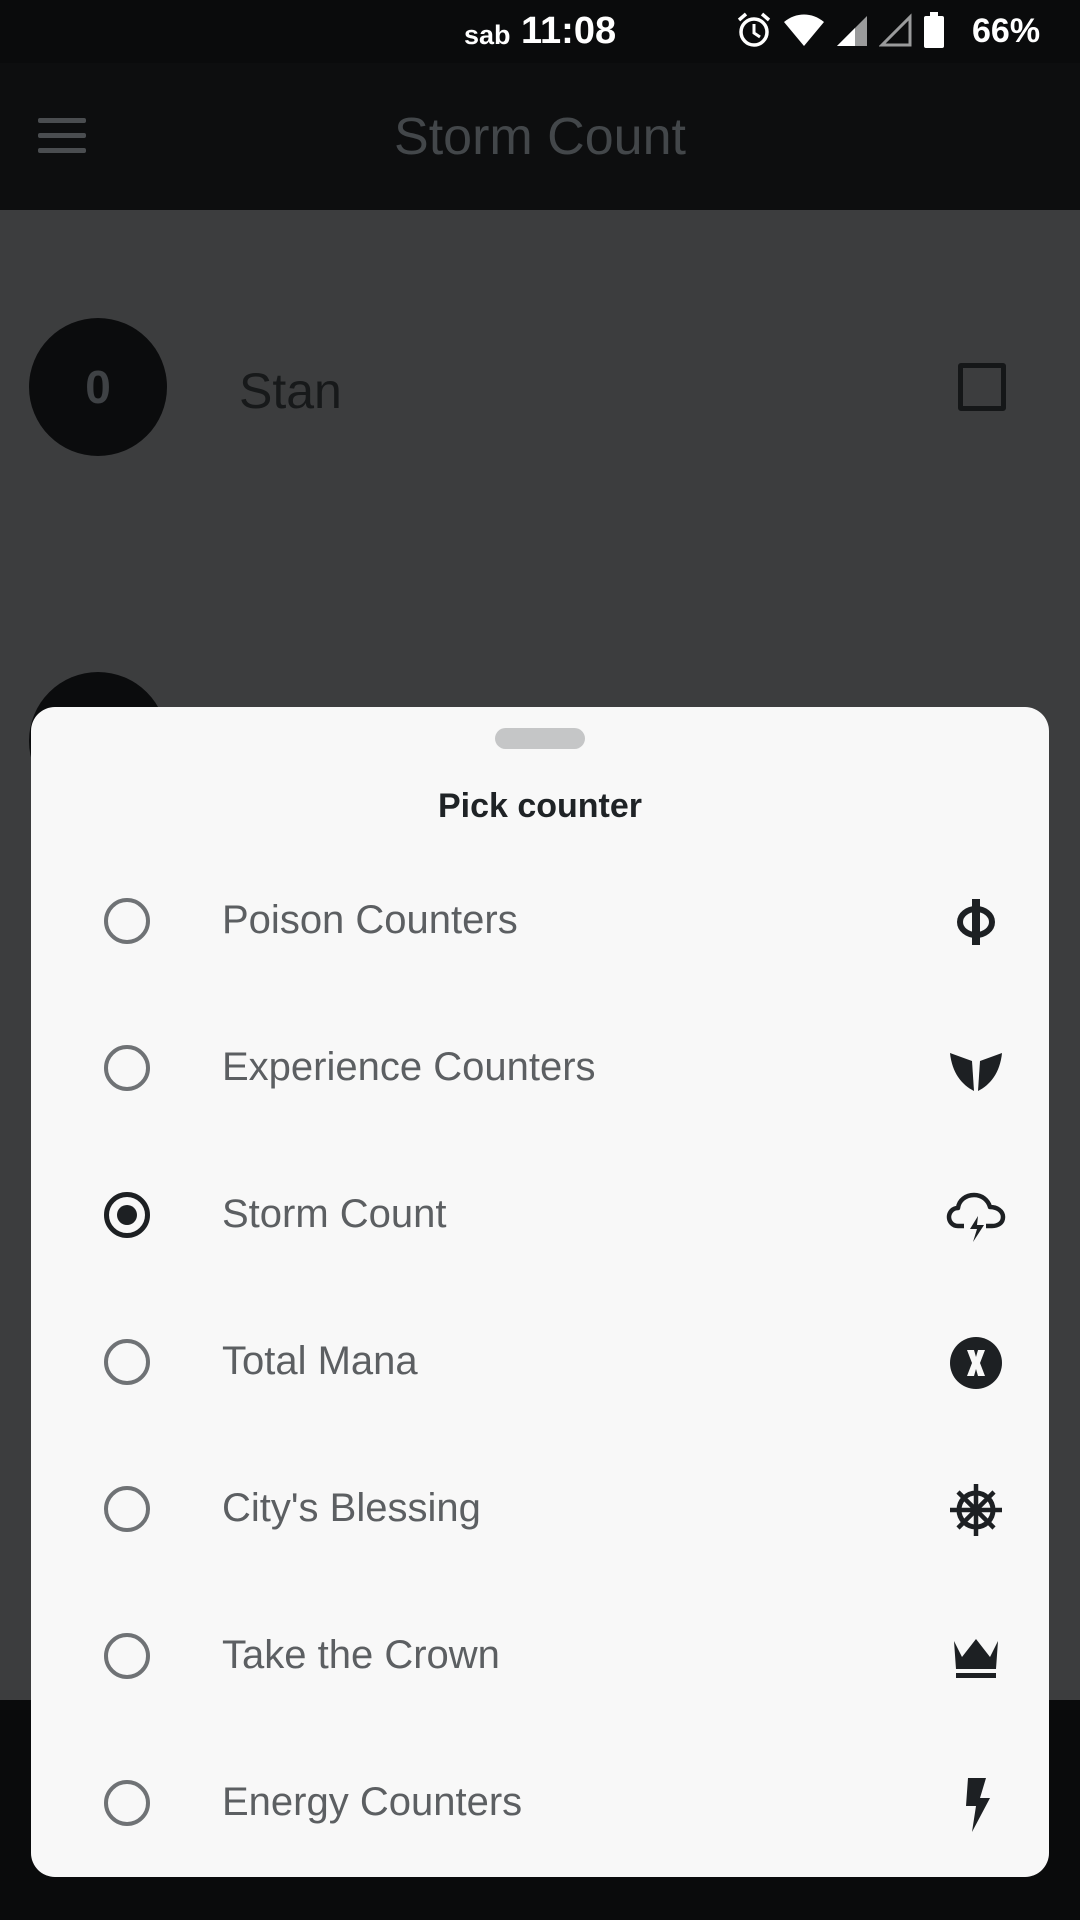 Image resolution: width=1080 pixels, height=1920 pixels. Describe the element at coordinates (976, 922) in the screenshot. I see `phi-icon` at that location.